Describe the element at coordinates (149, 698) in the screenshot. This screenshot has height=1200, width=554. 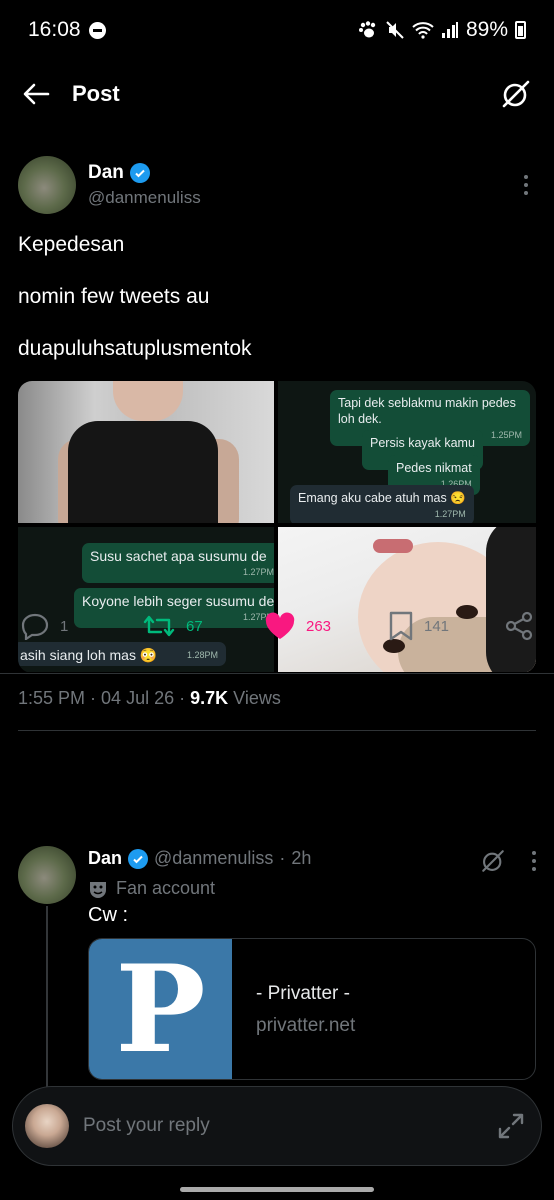
I see `post-timestamp: 1:55 PM · 04 Jul 26 · 9.7K Views` at that location.